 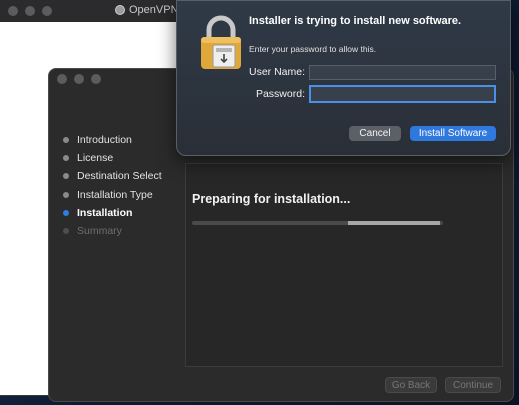 What do you see at coordinates (30, 11) in the screenshot?
I see `minimize-window-button` at bounding box center [30, 11].